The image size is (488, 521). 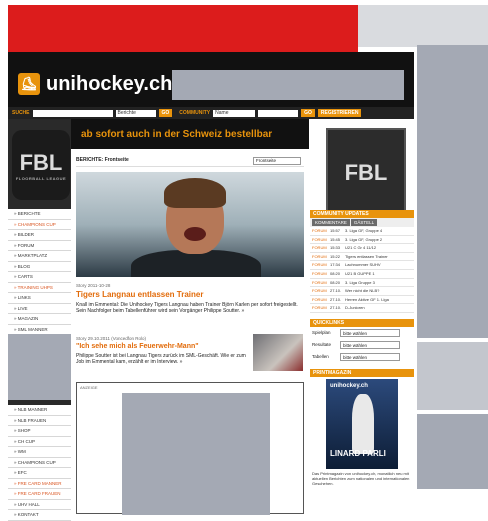 What do you see at coordinates (39, 298) in the screenshot?
I see `nav-item: » LINKS` at bounding box center [39, 298].